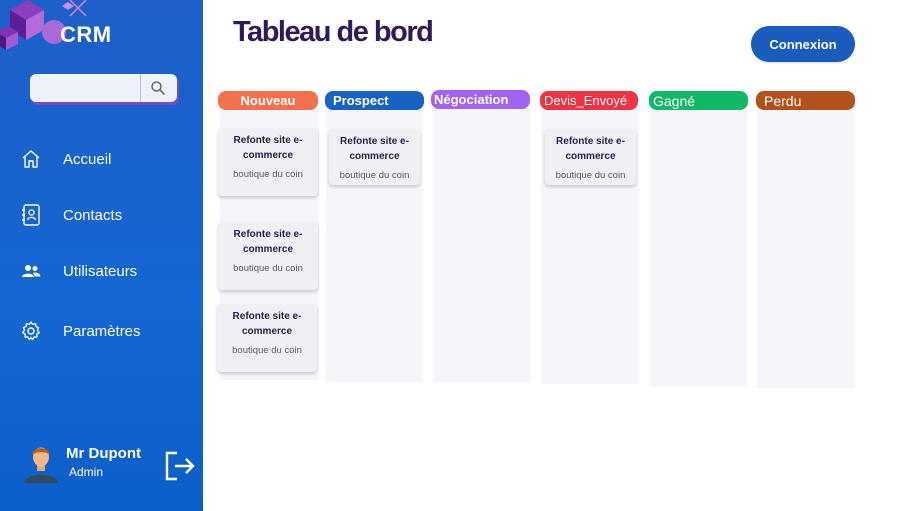 This screenshot has height=511, width=915. Describe the element at coordinates (103, 453) in the screenshot. I see `user-name: Mr Dupont` at that location.